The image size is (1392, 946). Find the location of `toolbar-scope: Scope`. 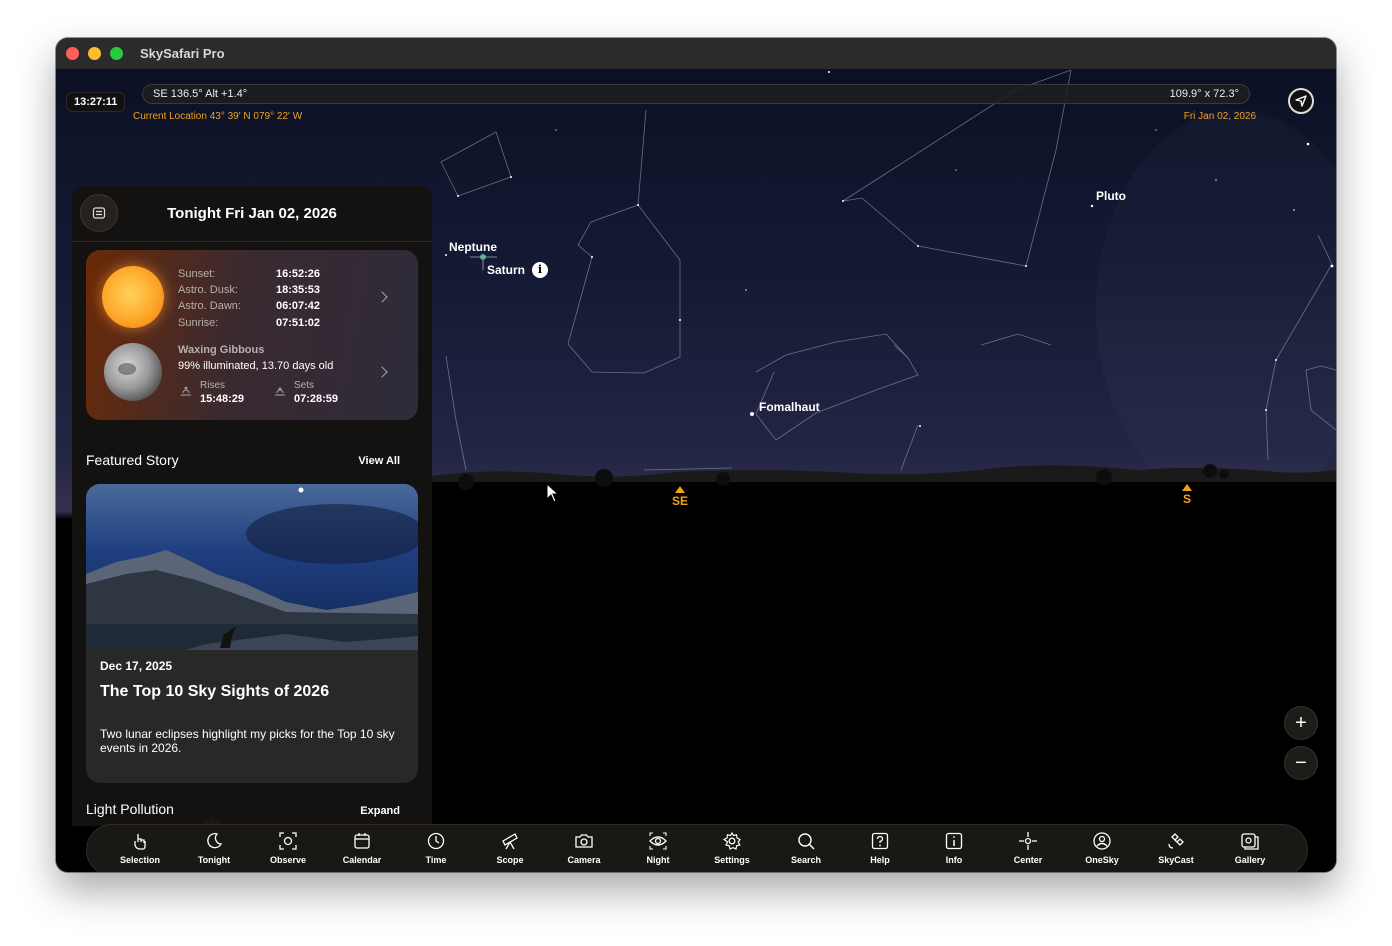

toolbar-scope: Scope is located at coordinates (510, 848).